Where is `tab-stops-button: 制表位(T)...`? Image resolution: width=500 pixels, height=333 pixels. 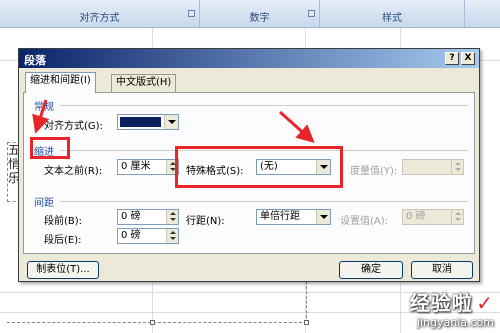 tab-stops-button: 制表位(T)... is located at coordinates (63, 270).